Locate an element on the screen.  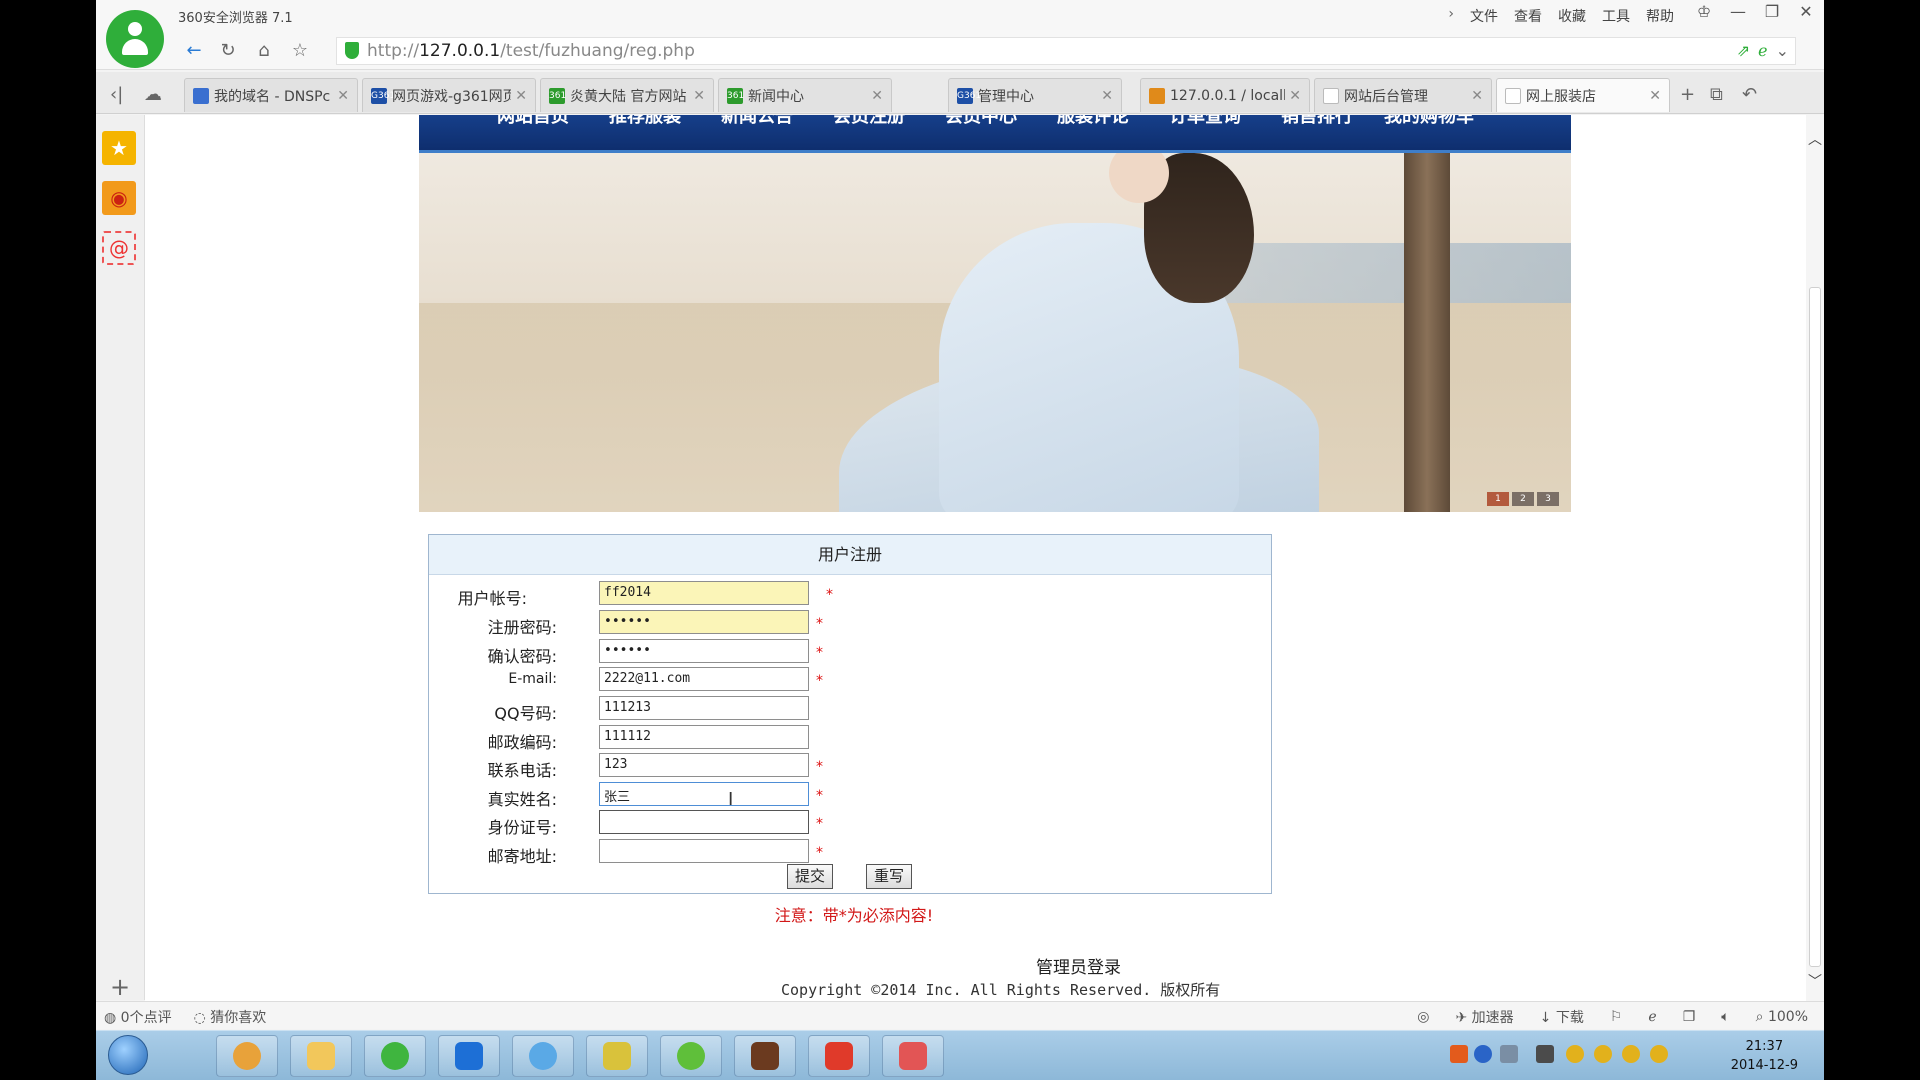
weibo-icon: ◉ is located at coordinates (119, 198).